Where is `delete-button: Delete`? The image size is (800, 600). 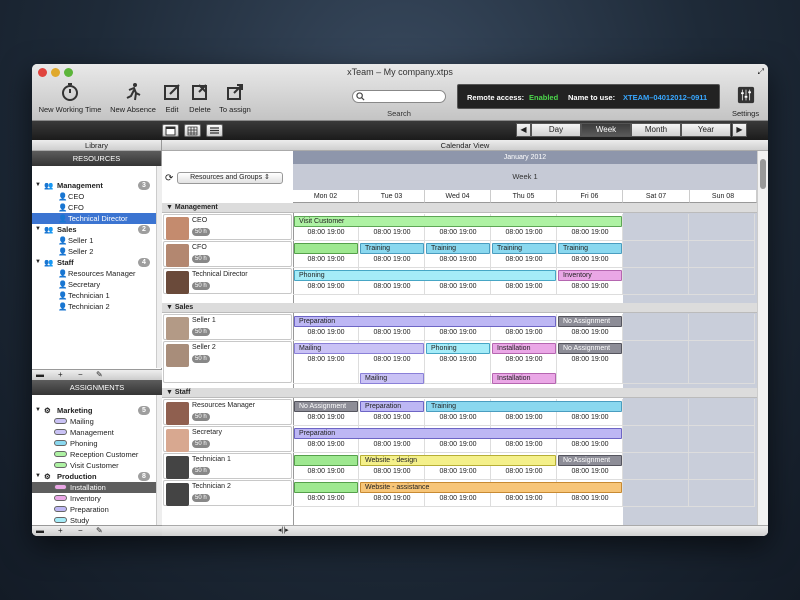 delete-button: Delete is located at coordinates (200, 98).